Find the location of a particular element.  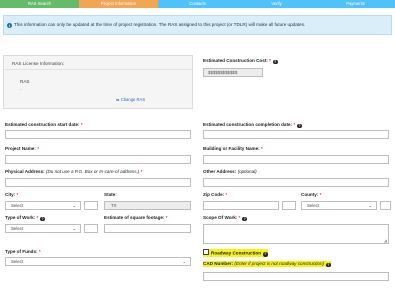

type-of-work-label: Type of Work: *? is located at coordinates (25, 218).